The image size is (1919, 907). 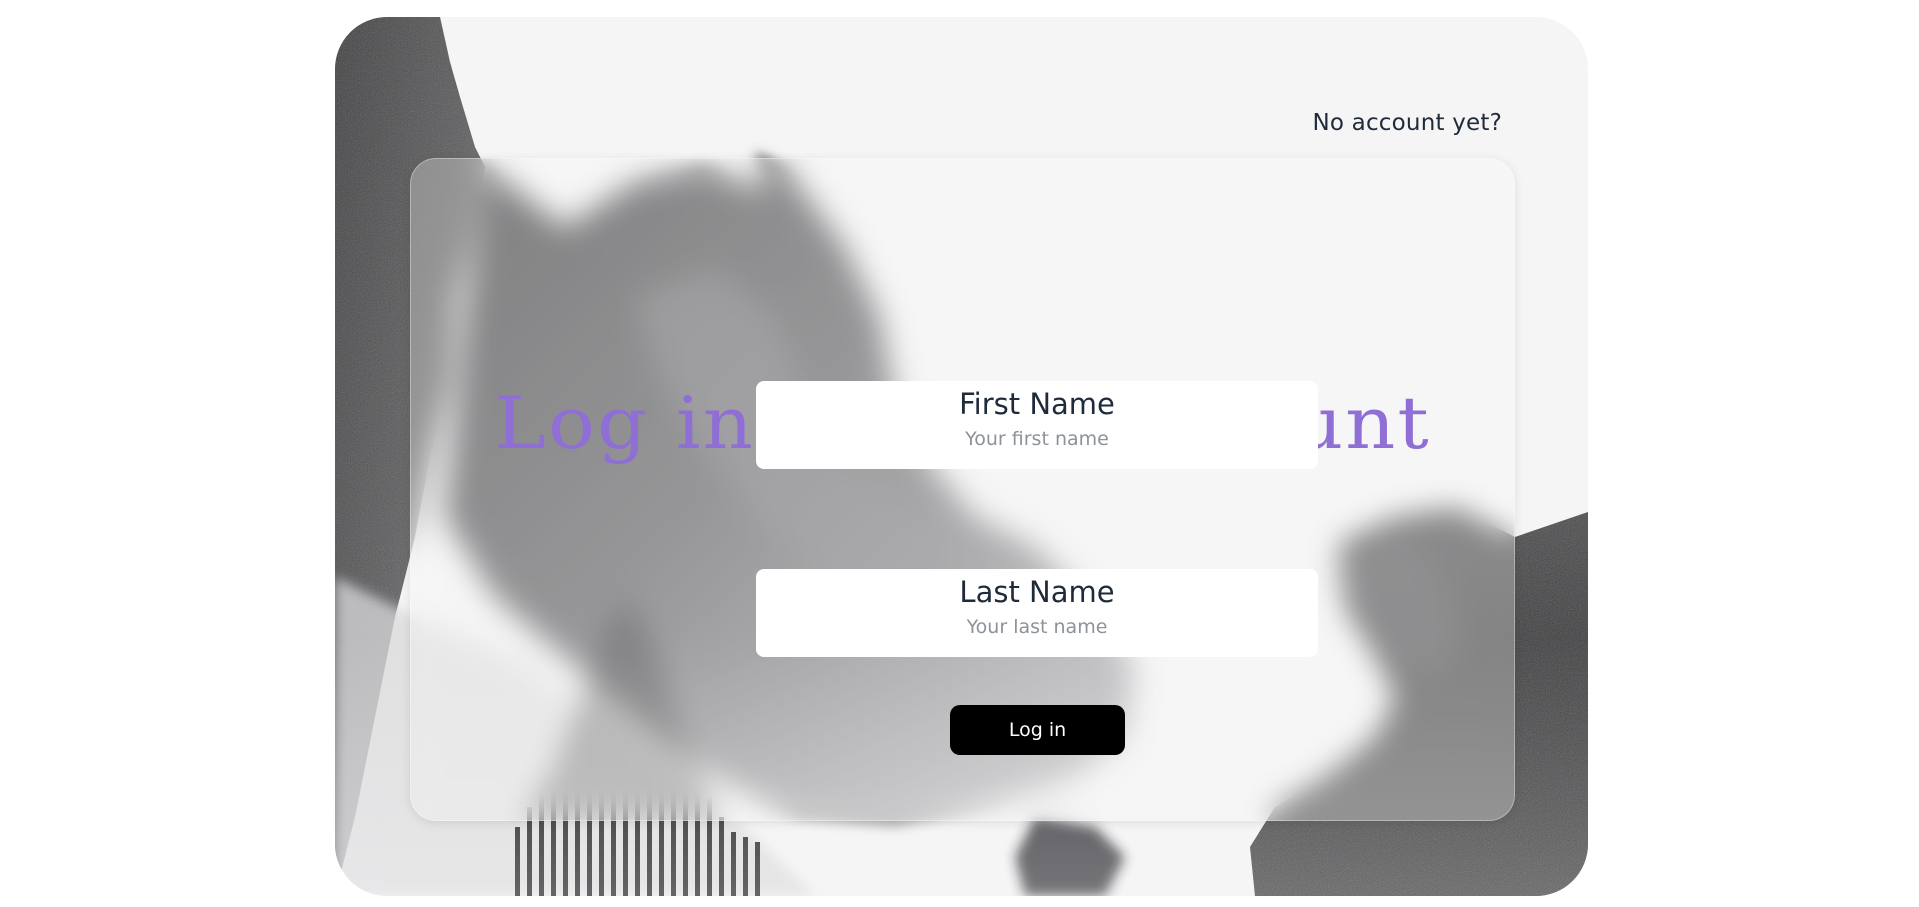 What do you see at coordinates (1037, 730) in the screenshot?
I see `login-button: Log in` at bounding box center [1037, 730].